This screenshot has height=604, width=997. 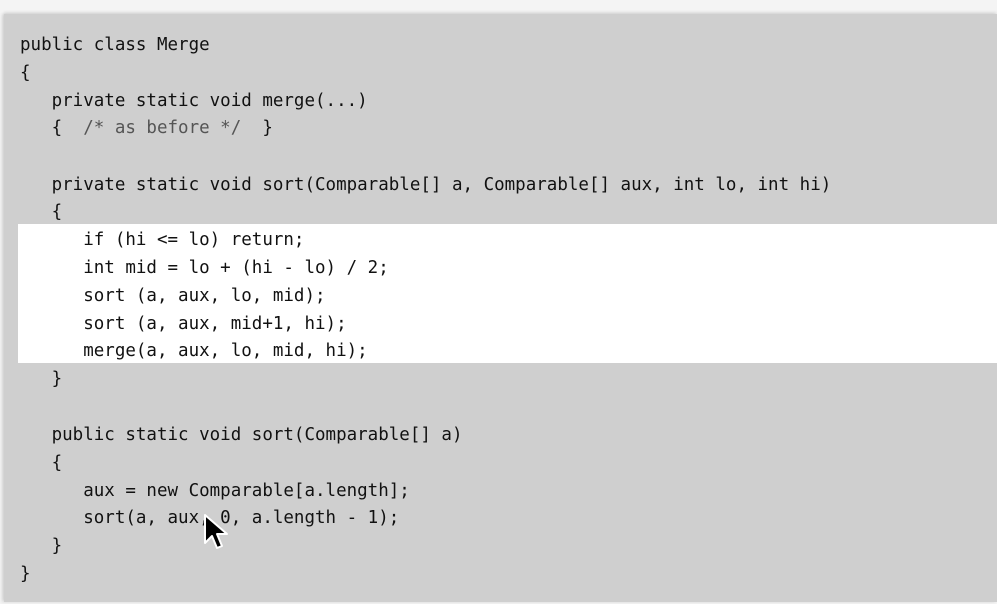 What do you see at coordinates (173, 296) in the screenshot?
I see `code-line-10: sort (a, aux, lo, mid);` at bounding box center [173, 296].